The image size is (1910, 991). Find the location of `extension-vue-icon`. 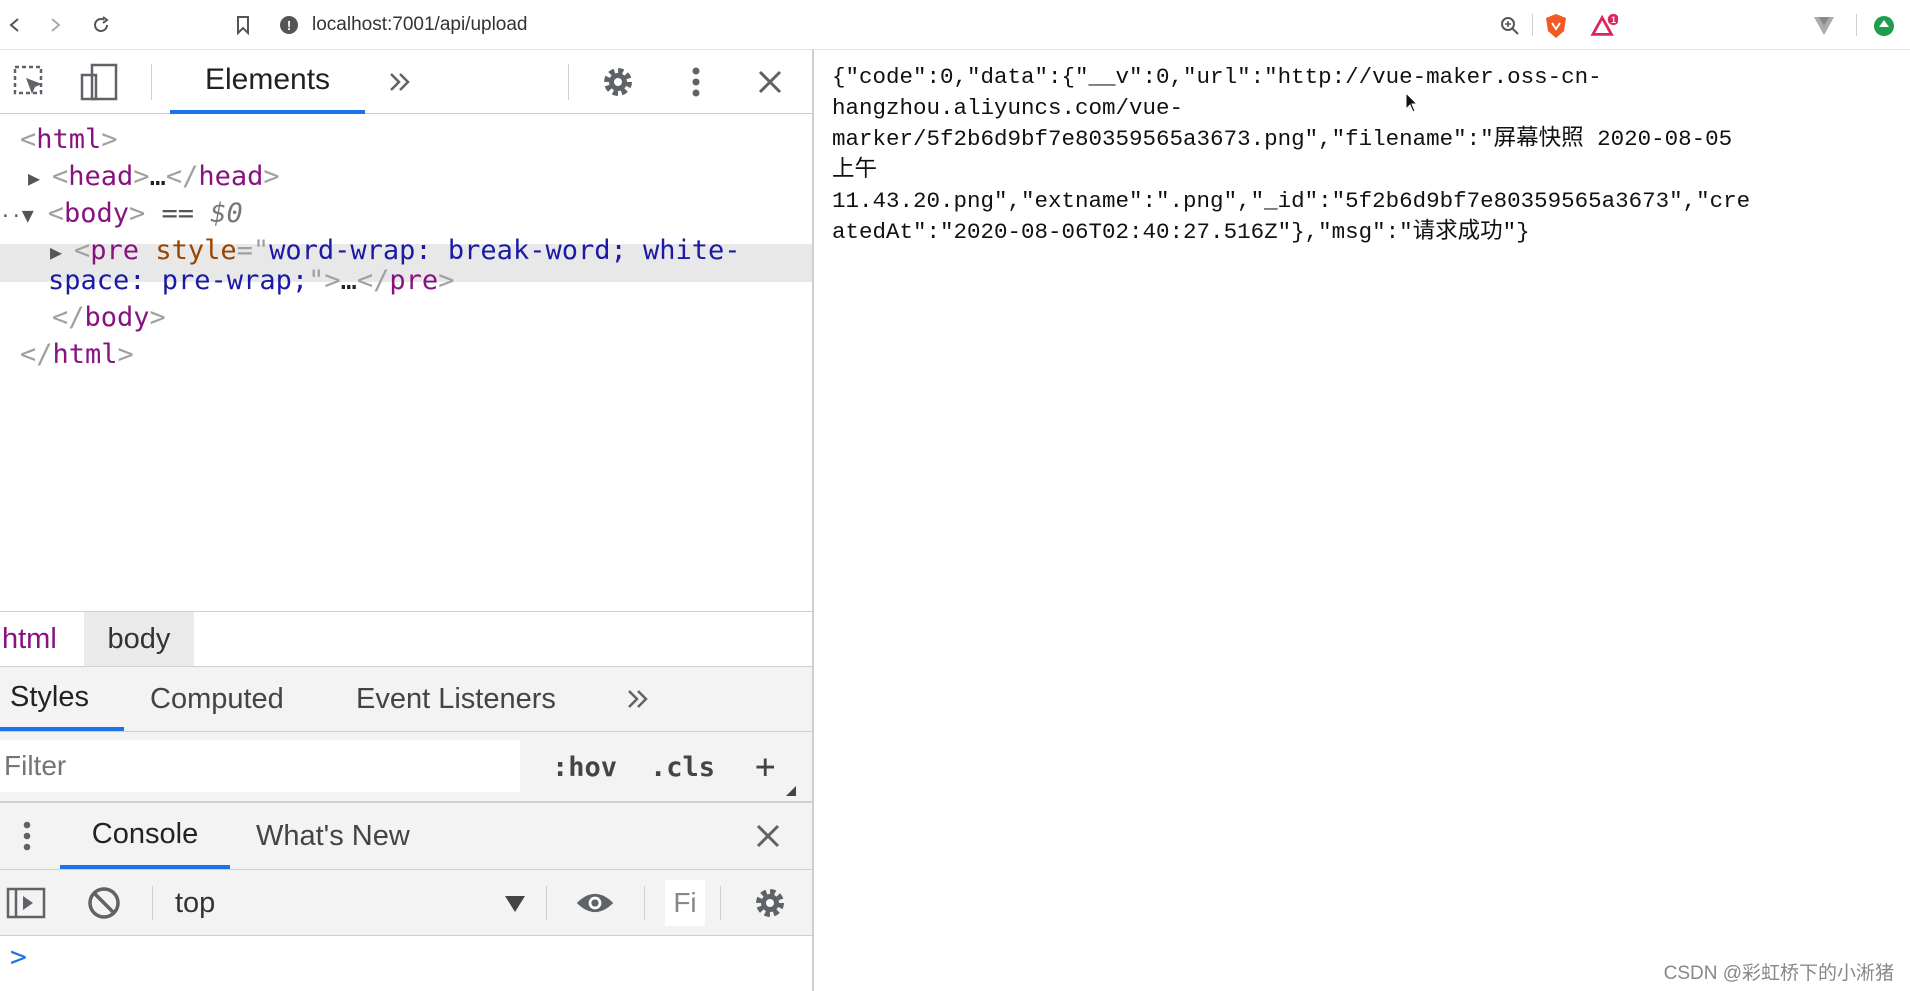

extension-vue-icon is located at coordinates (1824, 26).